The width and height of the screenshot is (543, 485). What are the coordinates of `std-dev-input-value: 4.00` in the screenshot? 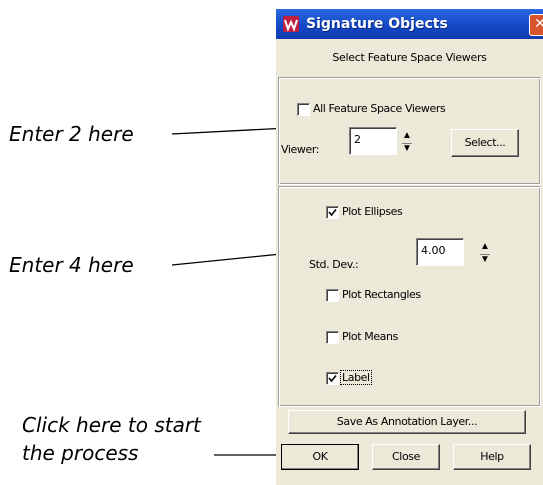 It's located at (433, 250).